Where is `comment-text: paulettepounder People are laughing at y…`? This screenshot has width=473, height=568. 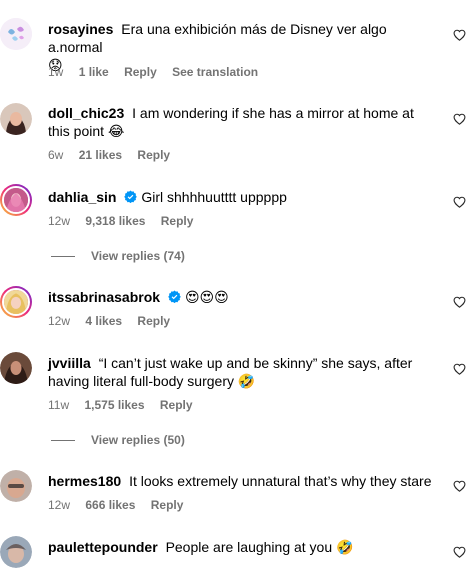 comment-text: paulettepounder People are laughing at y… is located at coordinates (243, 547).